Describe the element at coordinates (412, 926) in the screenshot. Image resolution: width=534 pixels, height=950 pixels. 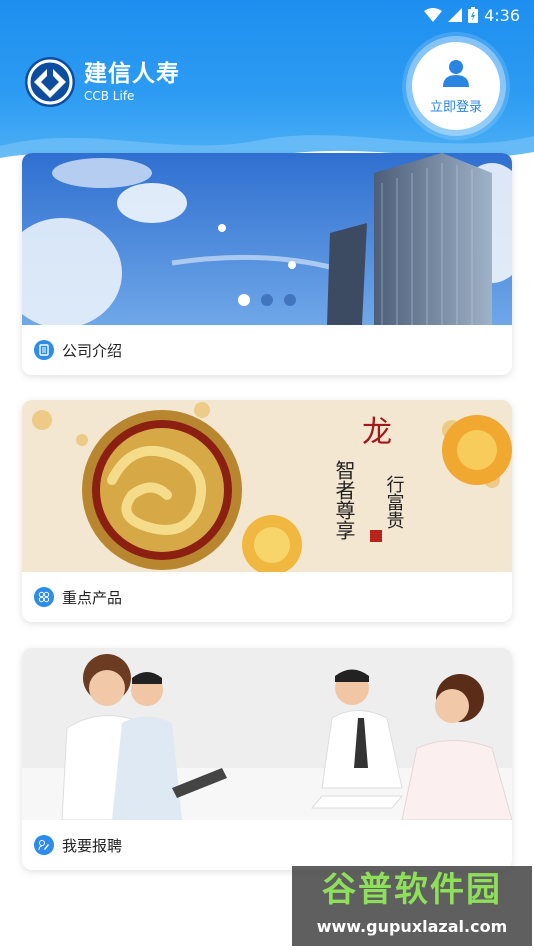
I see `watermark-url: www.gupuxlazal.com` at that location.